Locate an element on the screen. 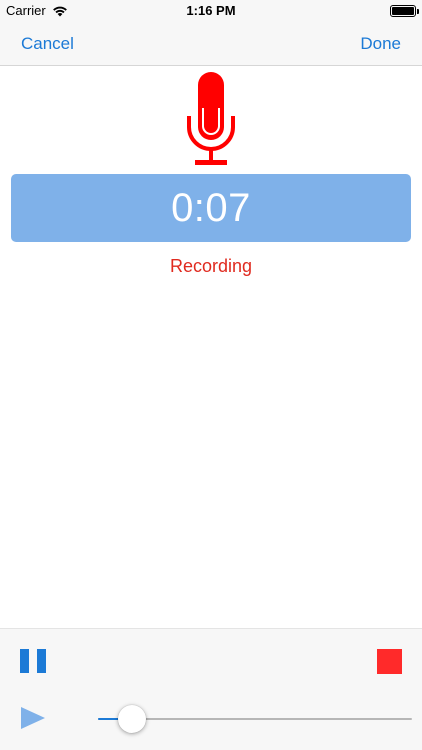  timer-display: 0:07 is located at coordinates (211, 208).